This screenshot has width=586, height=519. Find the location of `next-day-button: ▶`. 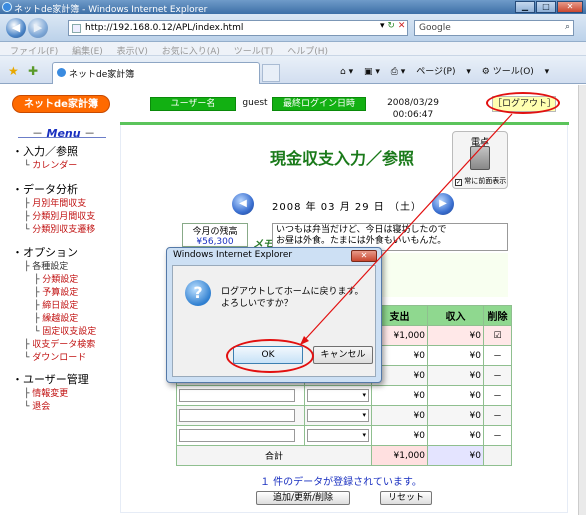

next-day-button: ▶ is located at coordinates (443, 204).